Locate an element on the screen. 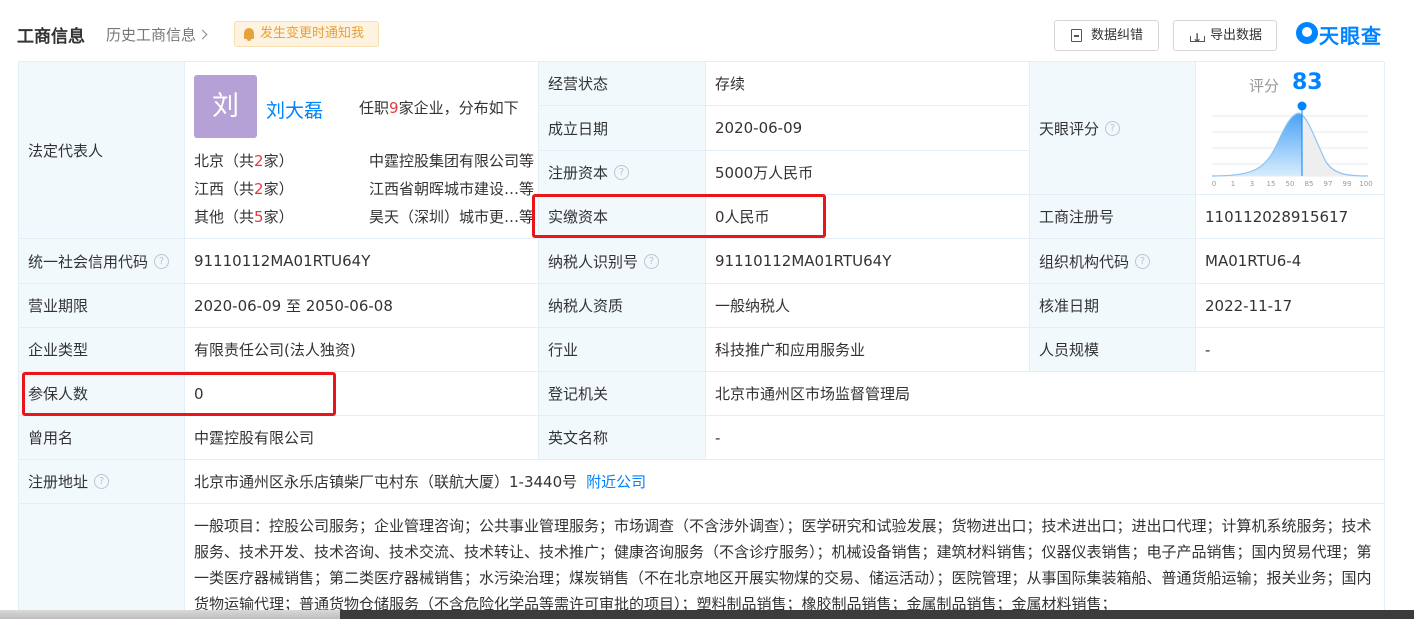 The height and width of the screenshot is (619, 1414). reg-capital-value: 5000万人民币 is located at coordinates (764, 173).